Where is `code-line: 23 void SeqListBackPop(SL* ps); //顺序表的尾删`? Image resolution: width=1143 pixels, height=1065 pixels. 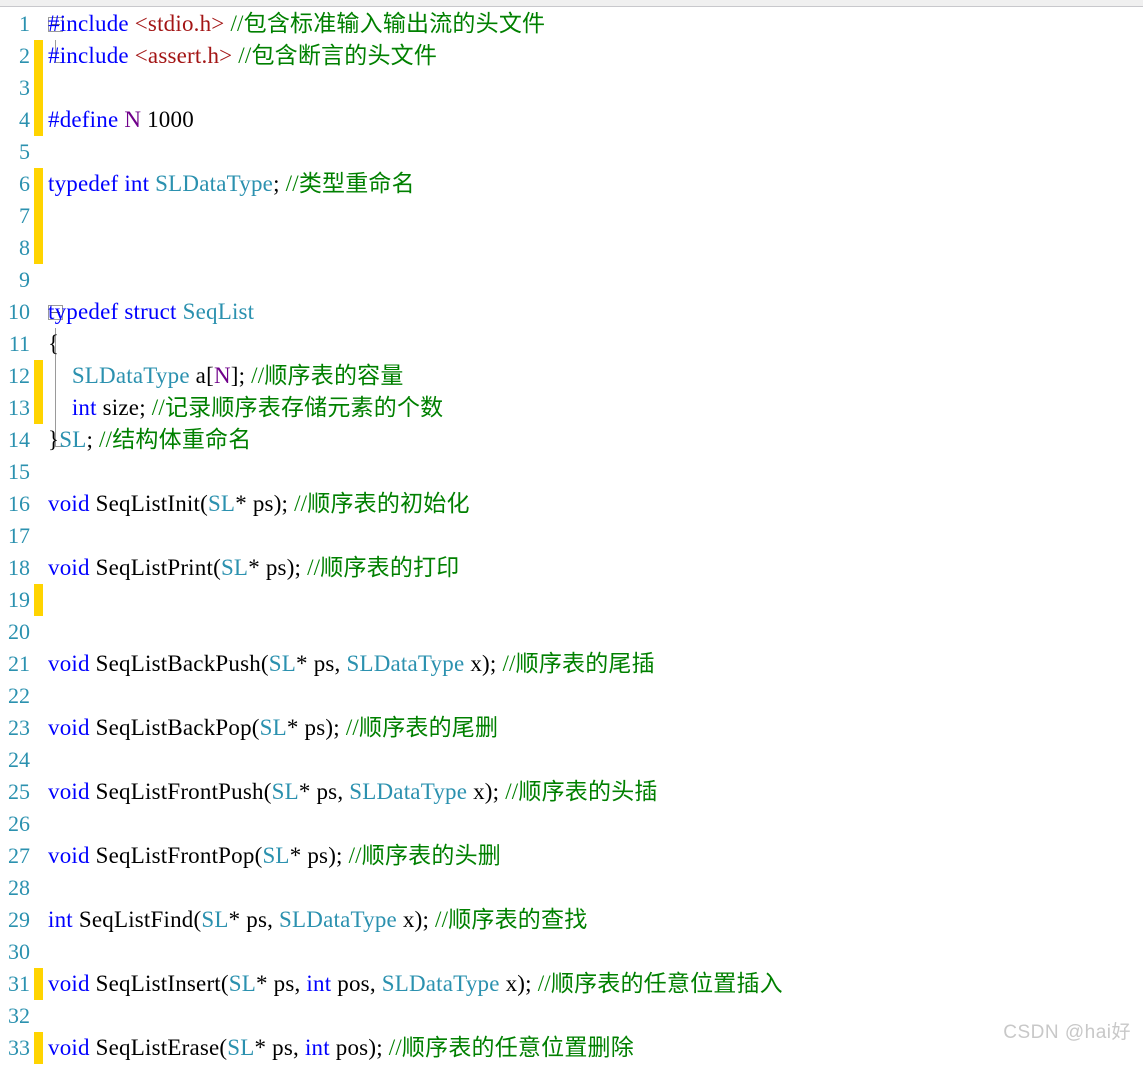 code-line: 23 void SeqListBackPop(SL* ps); //顺序表的尾删 is located at coordinates (571, 728).